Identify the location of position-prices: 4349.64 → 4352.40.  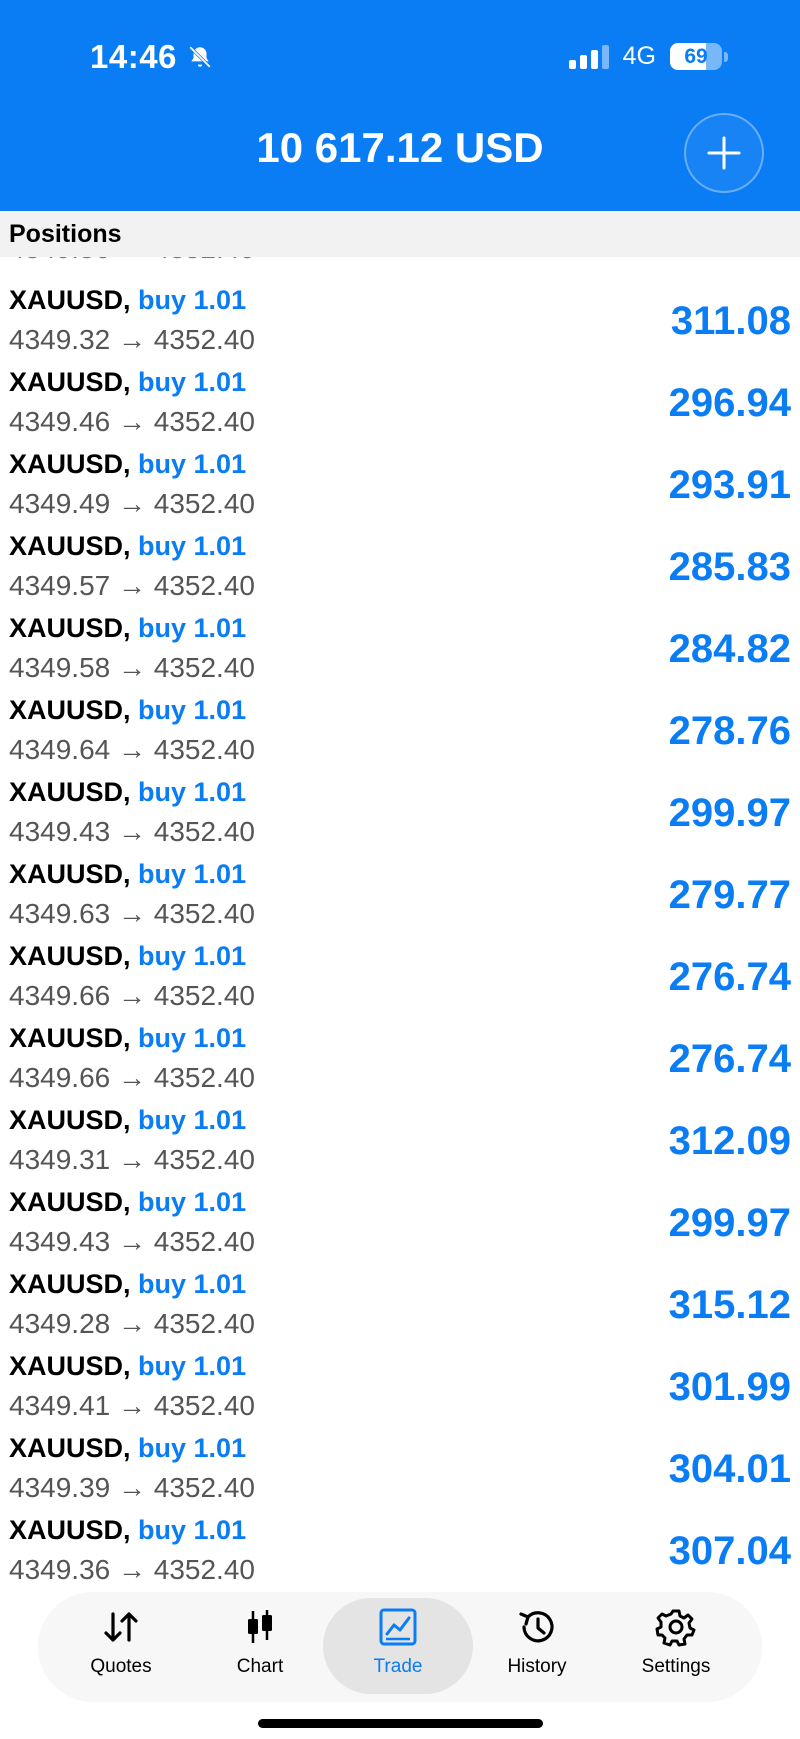
(132, 749).